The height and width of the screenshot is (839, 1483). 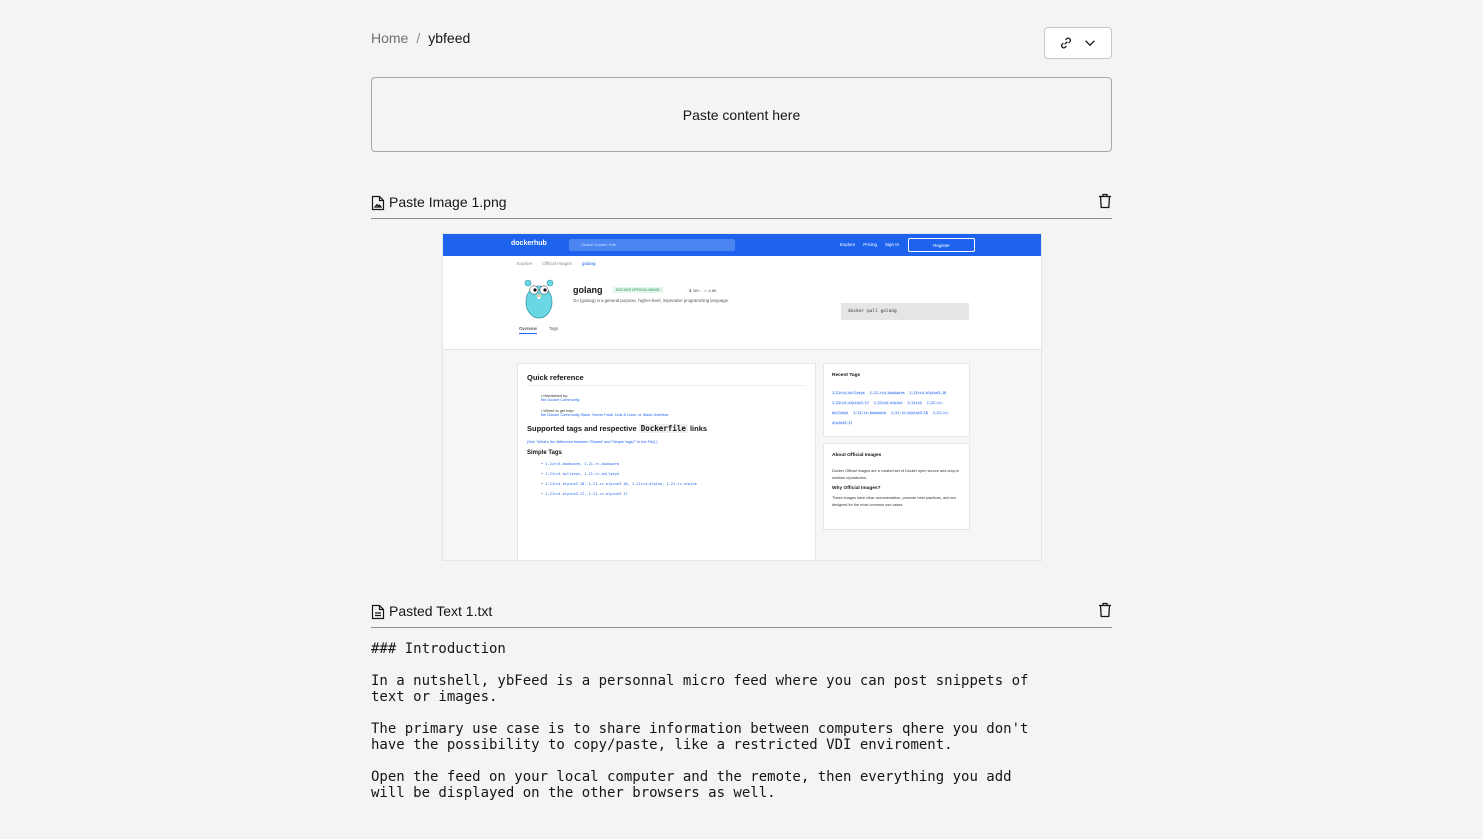 I want to click on screenshot-title: golang, so click(x=588, y=290).